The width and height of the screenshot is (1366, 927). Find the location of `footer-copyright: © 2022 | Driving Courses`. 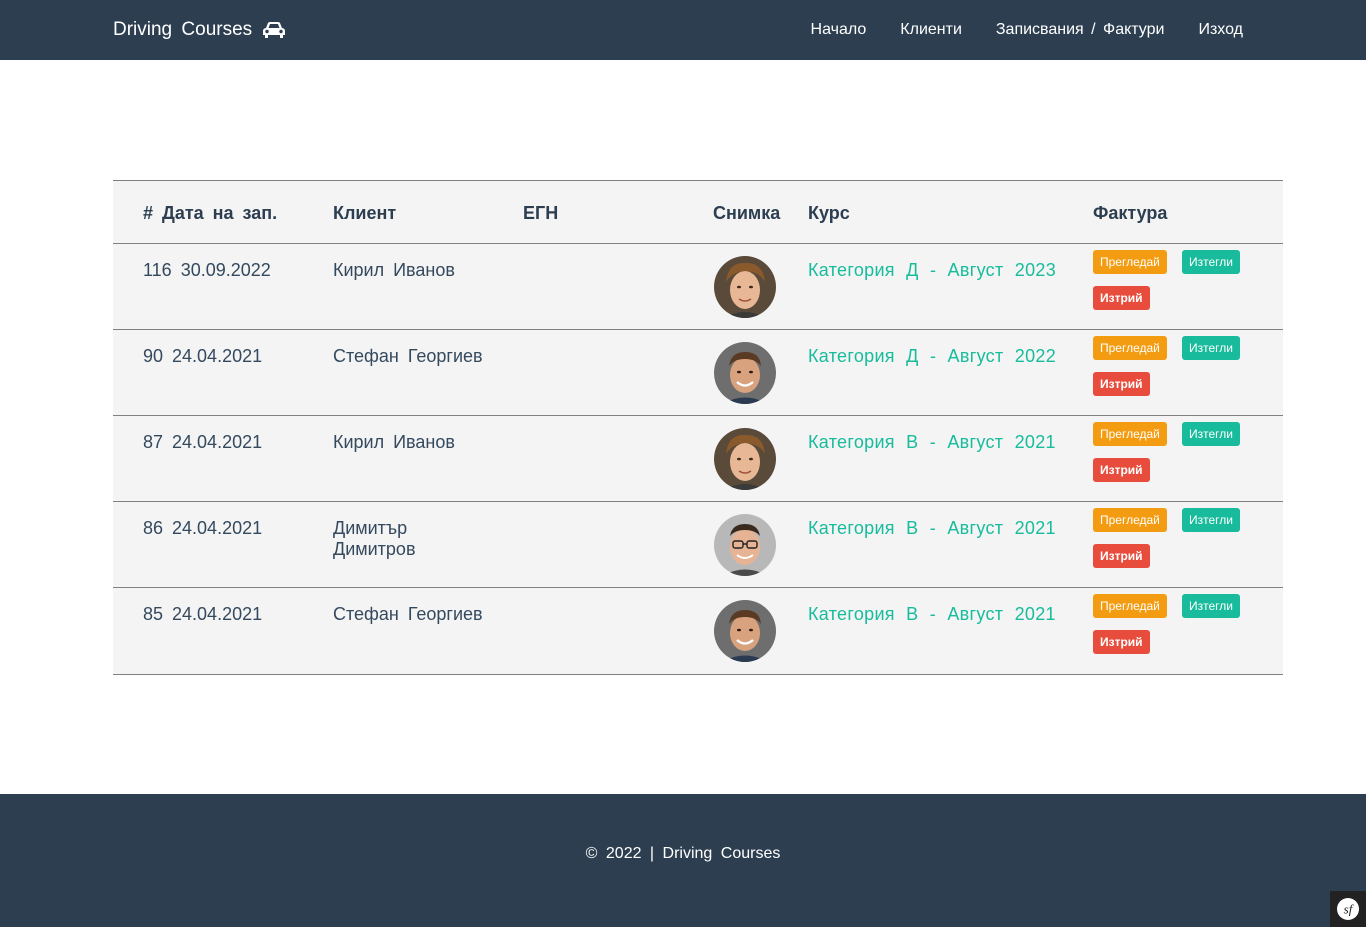

footer-copyright: © 2022 | Driving Courses is located at coordinates (683, 853).